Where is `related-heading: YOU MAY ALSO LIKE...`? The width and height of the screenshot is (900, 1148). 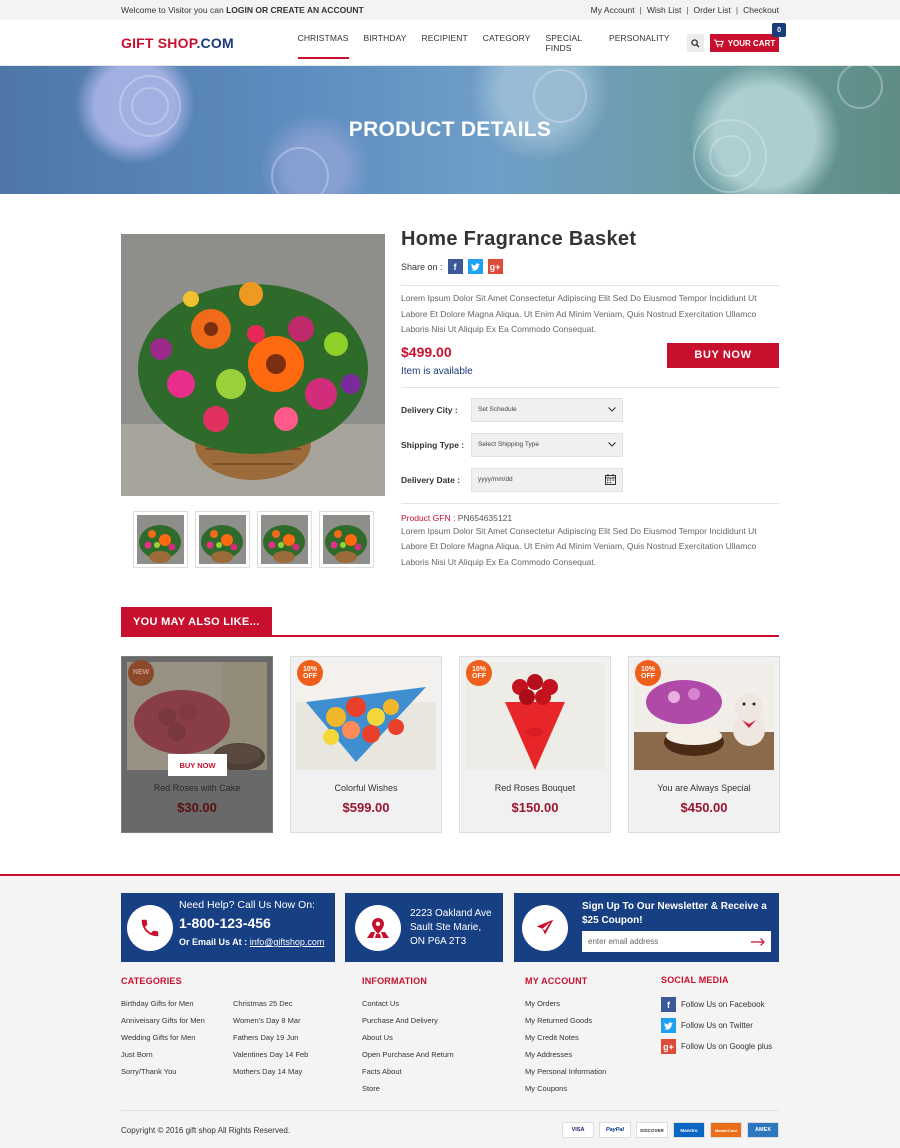
related-heading: YOU MAY ALSO LIKE... is located at coordinates (196, 622).